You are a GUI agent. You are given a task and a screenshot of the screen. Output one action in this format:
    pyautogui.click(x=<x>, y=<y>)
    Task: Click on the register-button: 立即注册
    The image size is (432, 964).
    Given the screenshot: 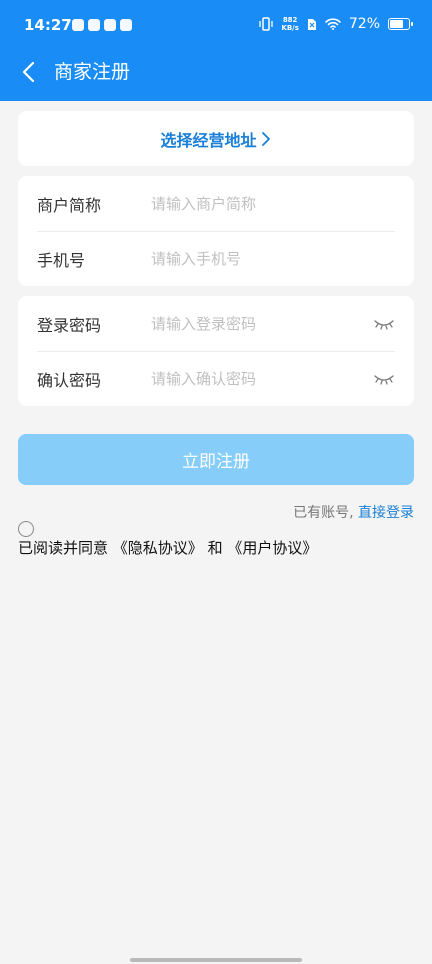 What is the action you would take?
    pyautogui.click(x=216, y=459)
    